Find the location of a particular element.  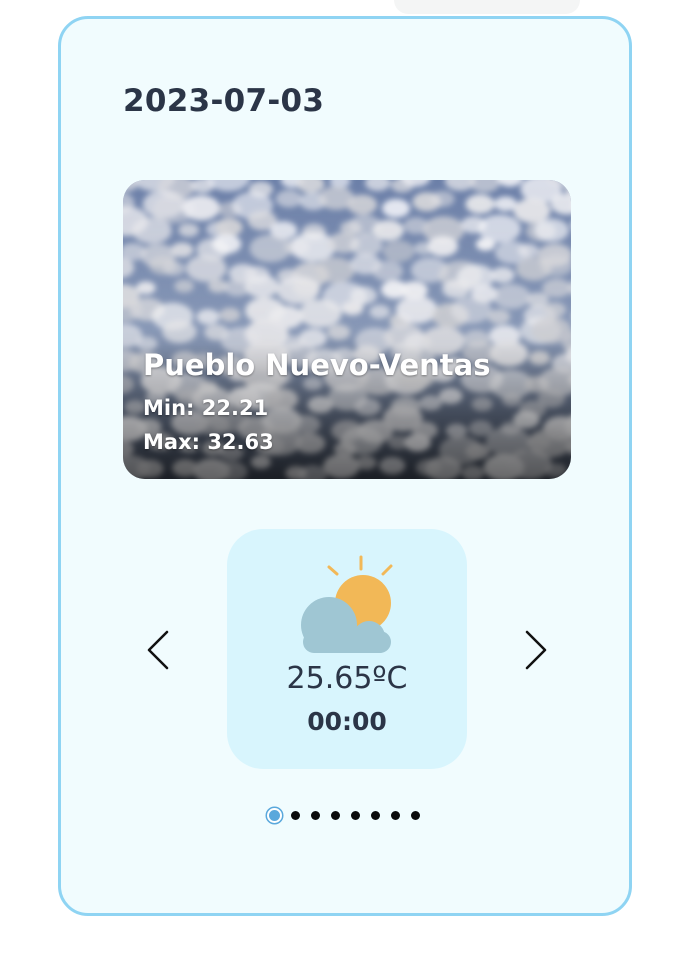

next-arrow-button is located at coordinates (535, 649).